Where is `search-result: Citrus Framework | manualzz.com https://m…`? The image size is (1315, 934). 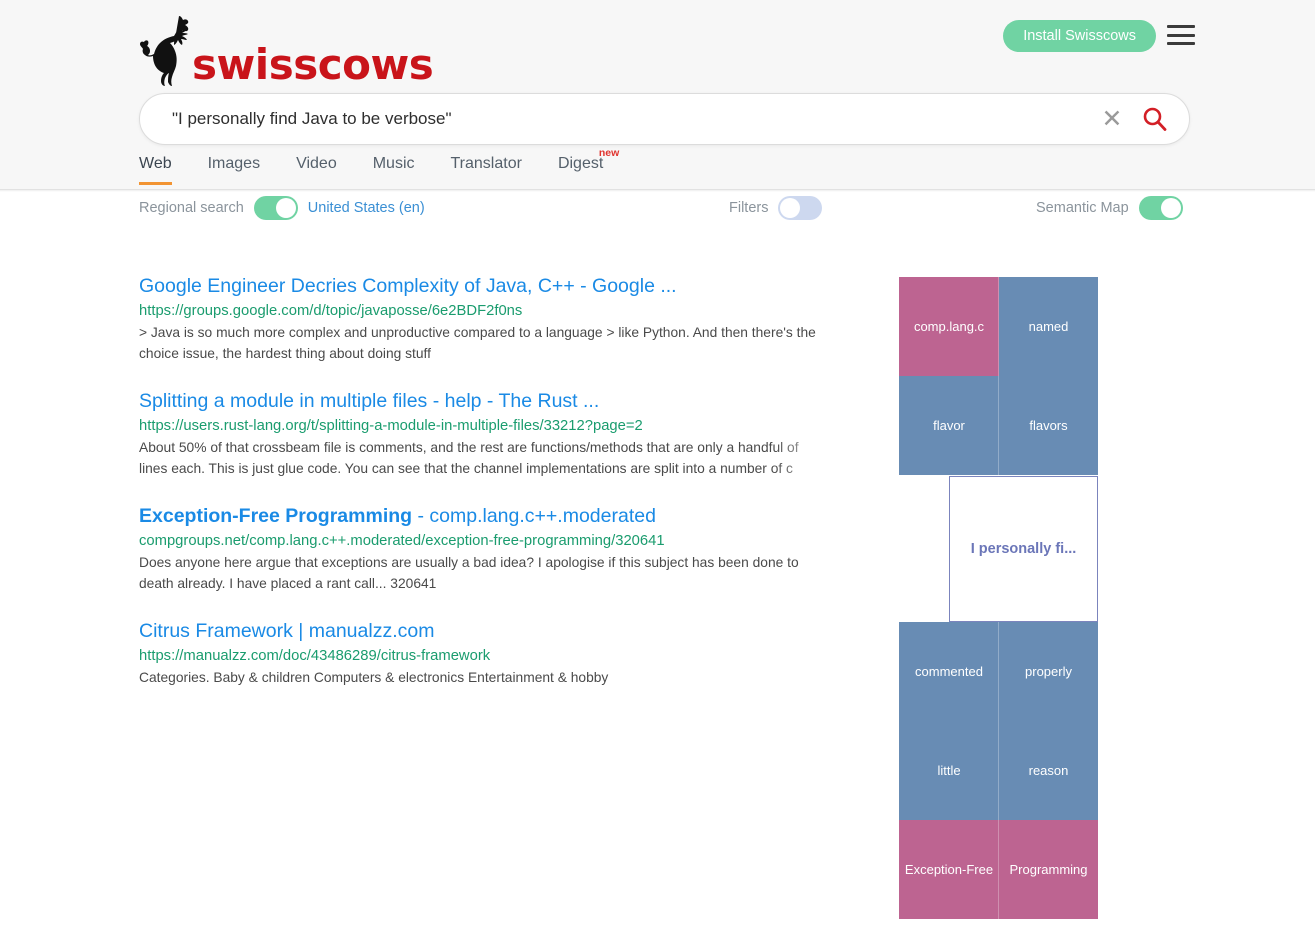
search-result: Citrus Framework | manualzz.com https://m… is located at coordinates (489, 653).